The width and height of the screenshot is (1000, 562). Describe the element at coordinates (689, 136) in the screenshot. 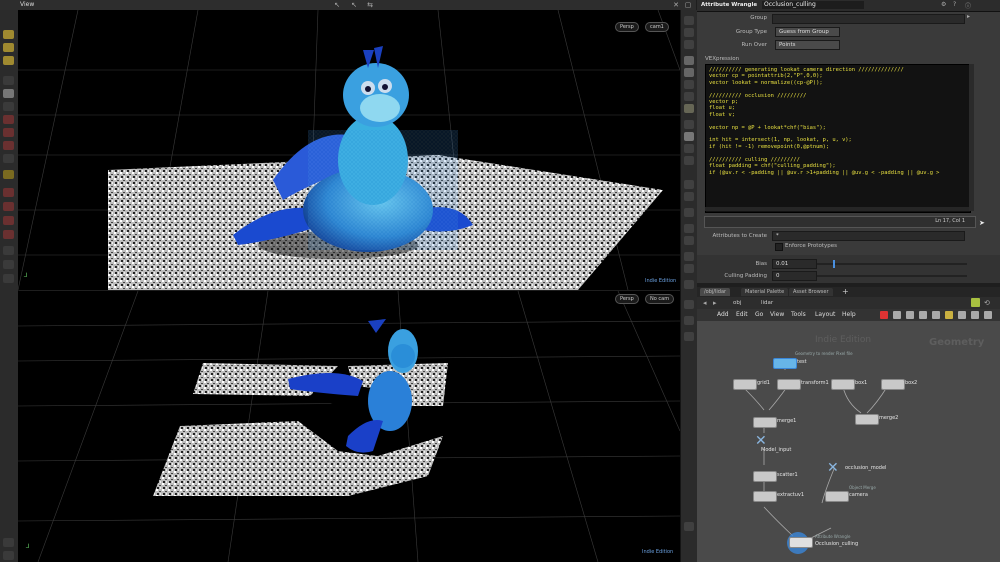

I see `normals-display-button` at that location.